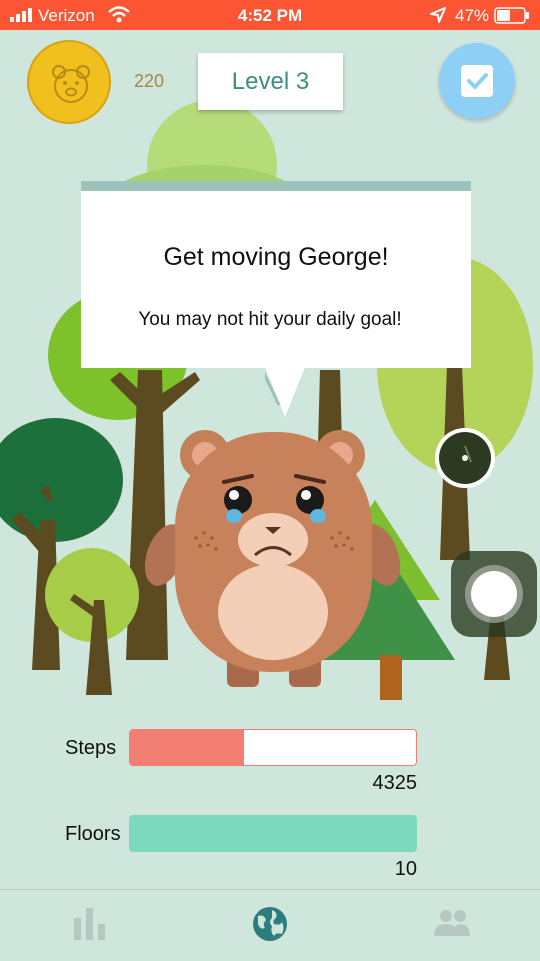 The height and width of the screenshot is (961, 540). What do you see at coordinates (270, 319) in the screenshot?
I see `message-body: You may not hit your daily goal!` at bounding box center [270, 319].